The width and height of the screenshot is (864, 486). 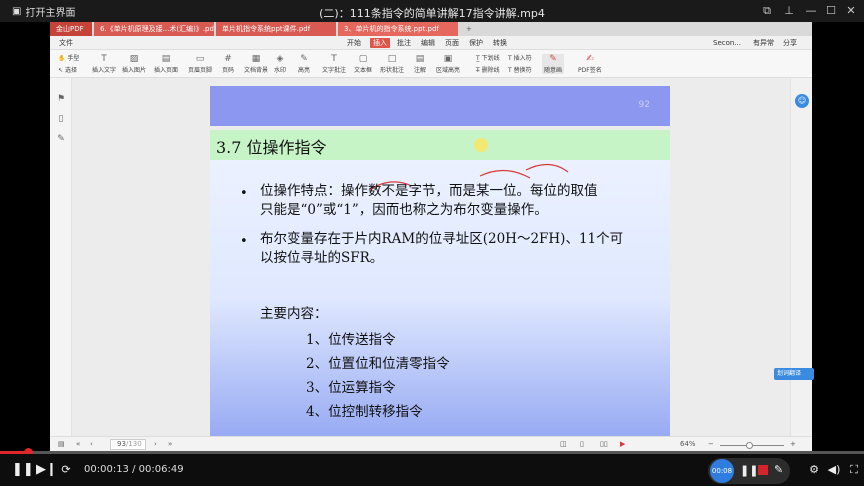 I want to click on duration: 00:06:49, so click(x=161, y=469).